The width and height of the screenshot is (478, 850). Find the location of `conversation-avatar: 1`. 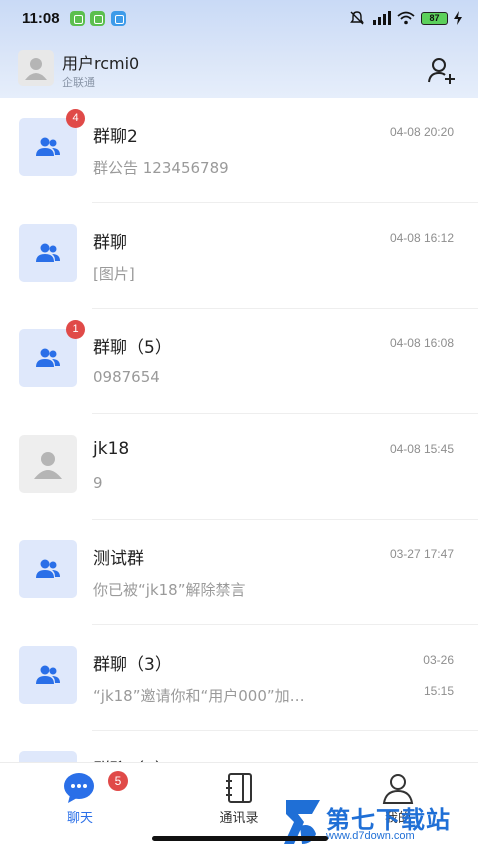

conversation-avatar: 1 is located at coordinates (52, 353).